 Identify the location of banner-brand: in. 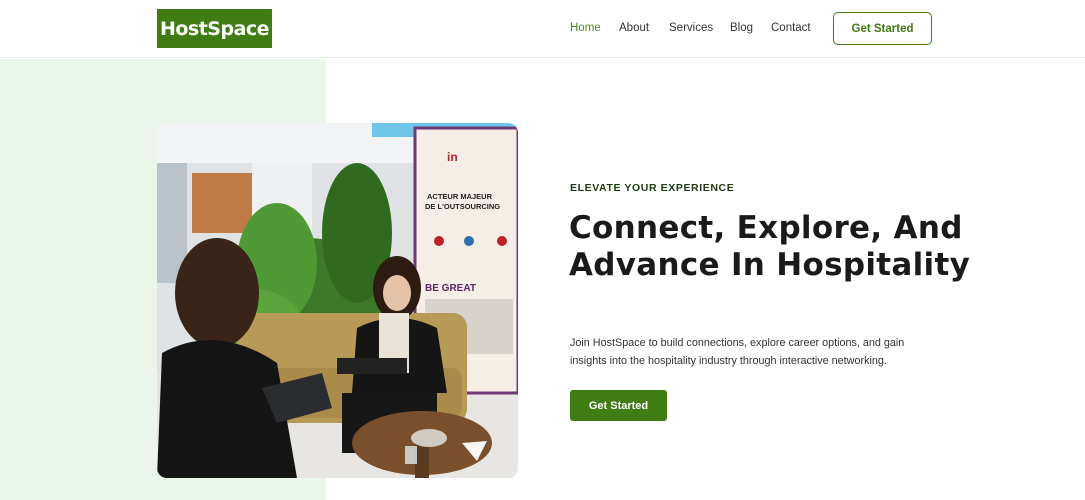
(452, 157).